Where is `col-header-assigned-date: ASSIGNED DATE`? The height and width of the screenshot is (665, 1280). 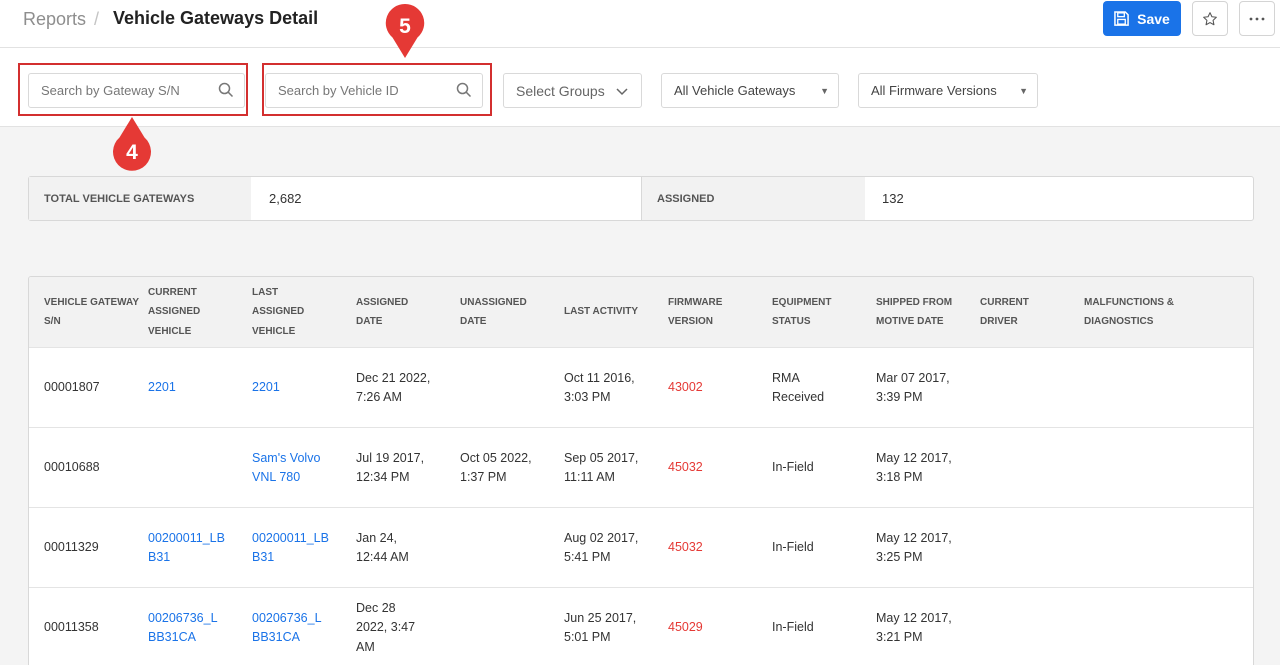 col-header-assigned-date: ASSIGNED DATE is located at coordinates (396, 312).